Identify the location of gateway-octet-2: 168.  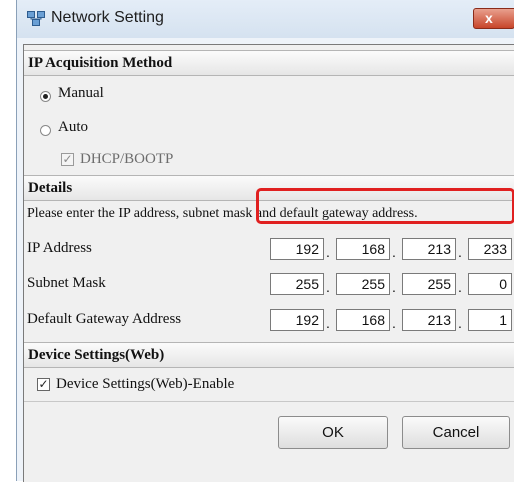
(363, 320).